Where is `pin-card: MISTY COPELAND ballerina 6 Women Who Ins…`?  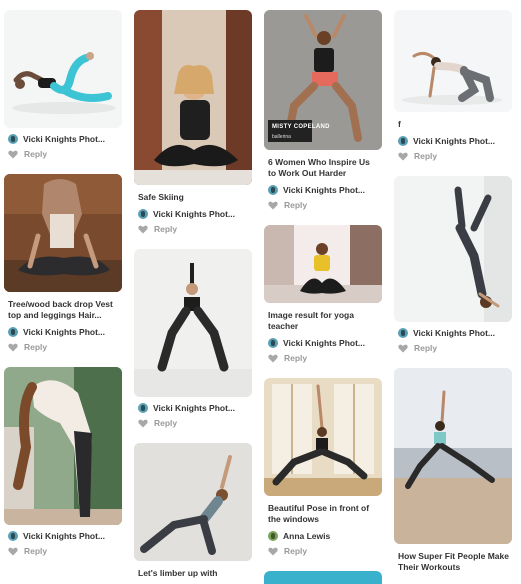 pin-card: MISTY COPELAND ballerina 6 Women Who Ins… is located at coordinates (323, 110).